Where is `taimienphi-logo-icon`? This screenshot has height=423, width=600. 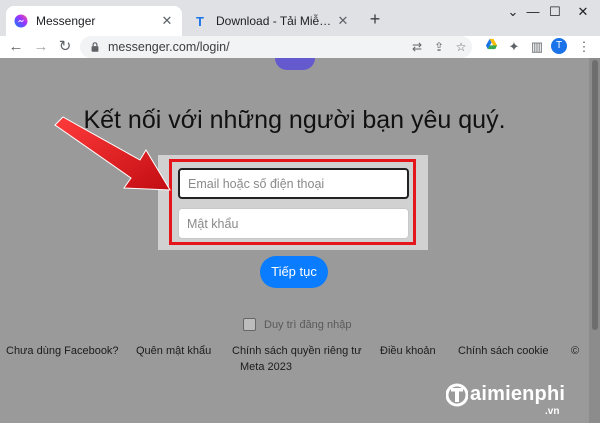
taimienphi-logo-icon is located at coordinates (457, 395).